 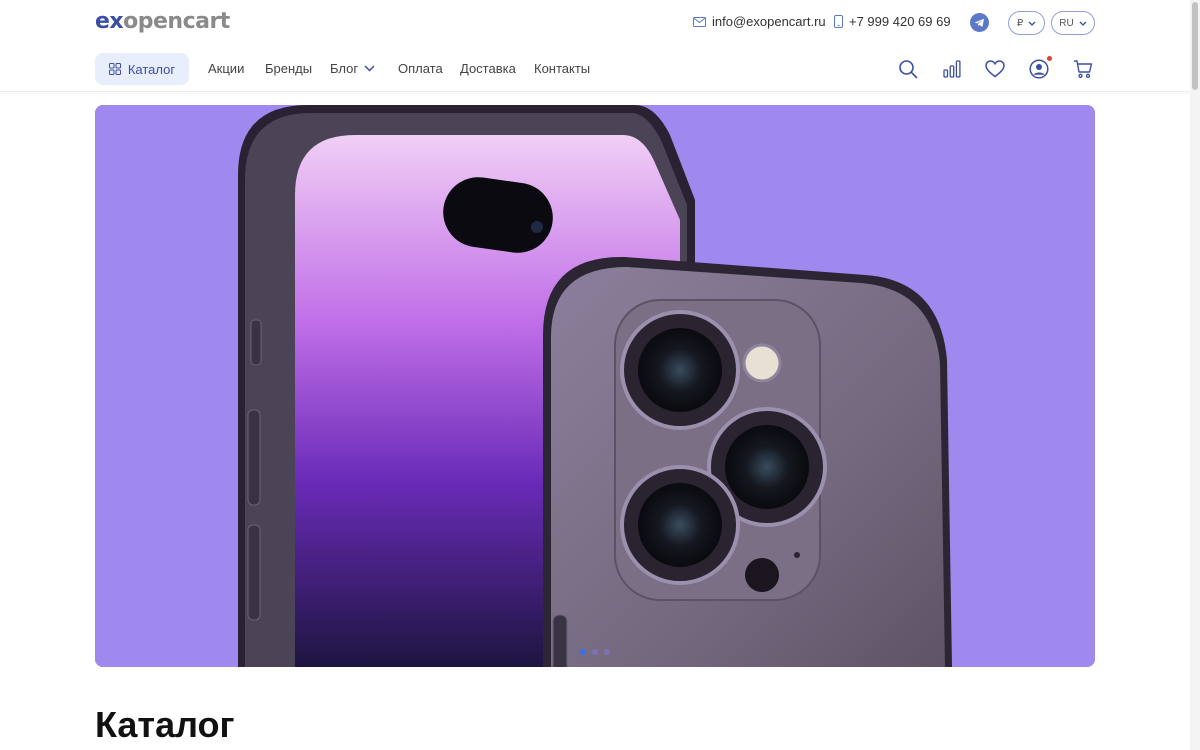 I want to click on currency-select: ₽, so click(x=1026, y=23).